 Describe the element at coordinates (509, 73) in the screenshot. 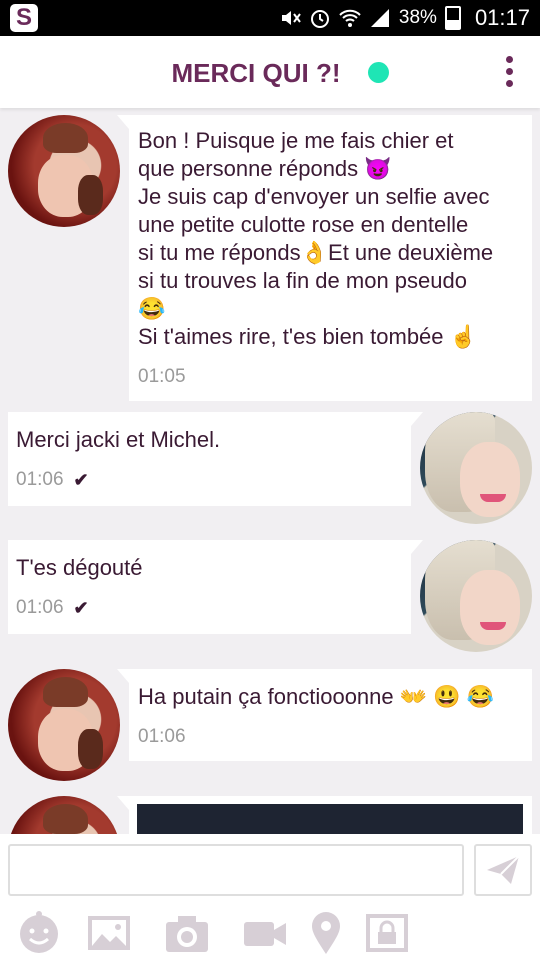

I see `overflow-menu-icon` at that location.